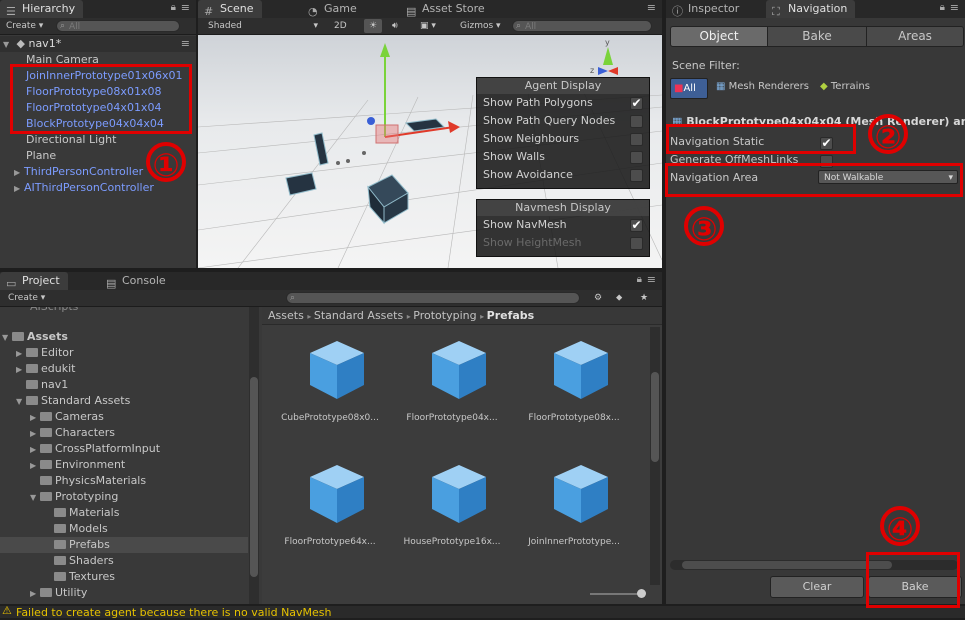  I want to click on breadcrumb-prototyping: Prototyping, so click(444, 315).